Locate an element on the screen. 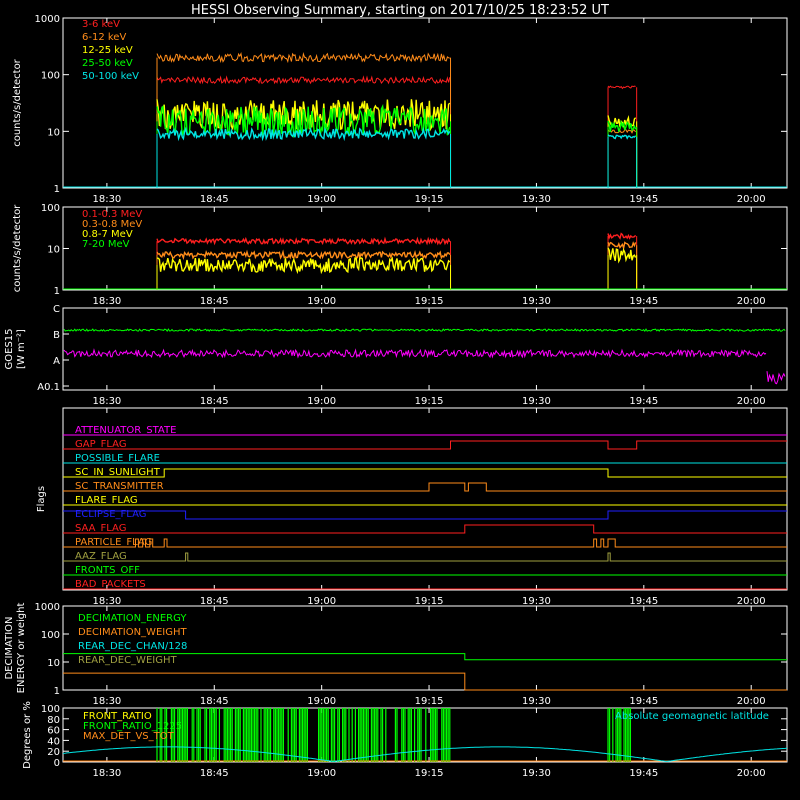 This screenshot has width=800, height=800. p2-xtick-label: 19:45 is located at coordinates (643, 301).